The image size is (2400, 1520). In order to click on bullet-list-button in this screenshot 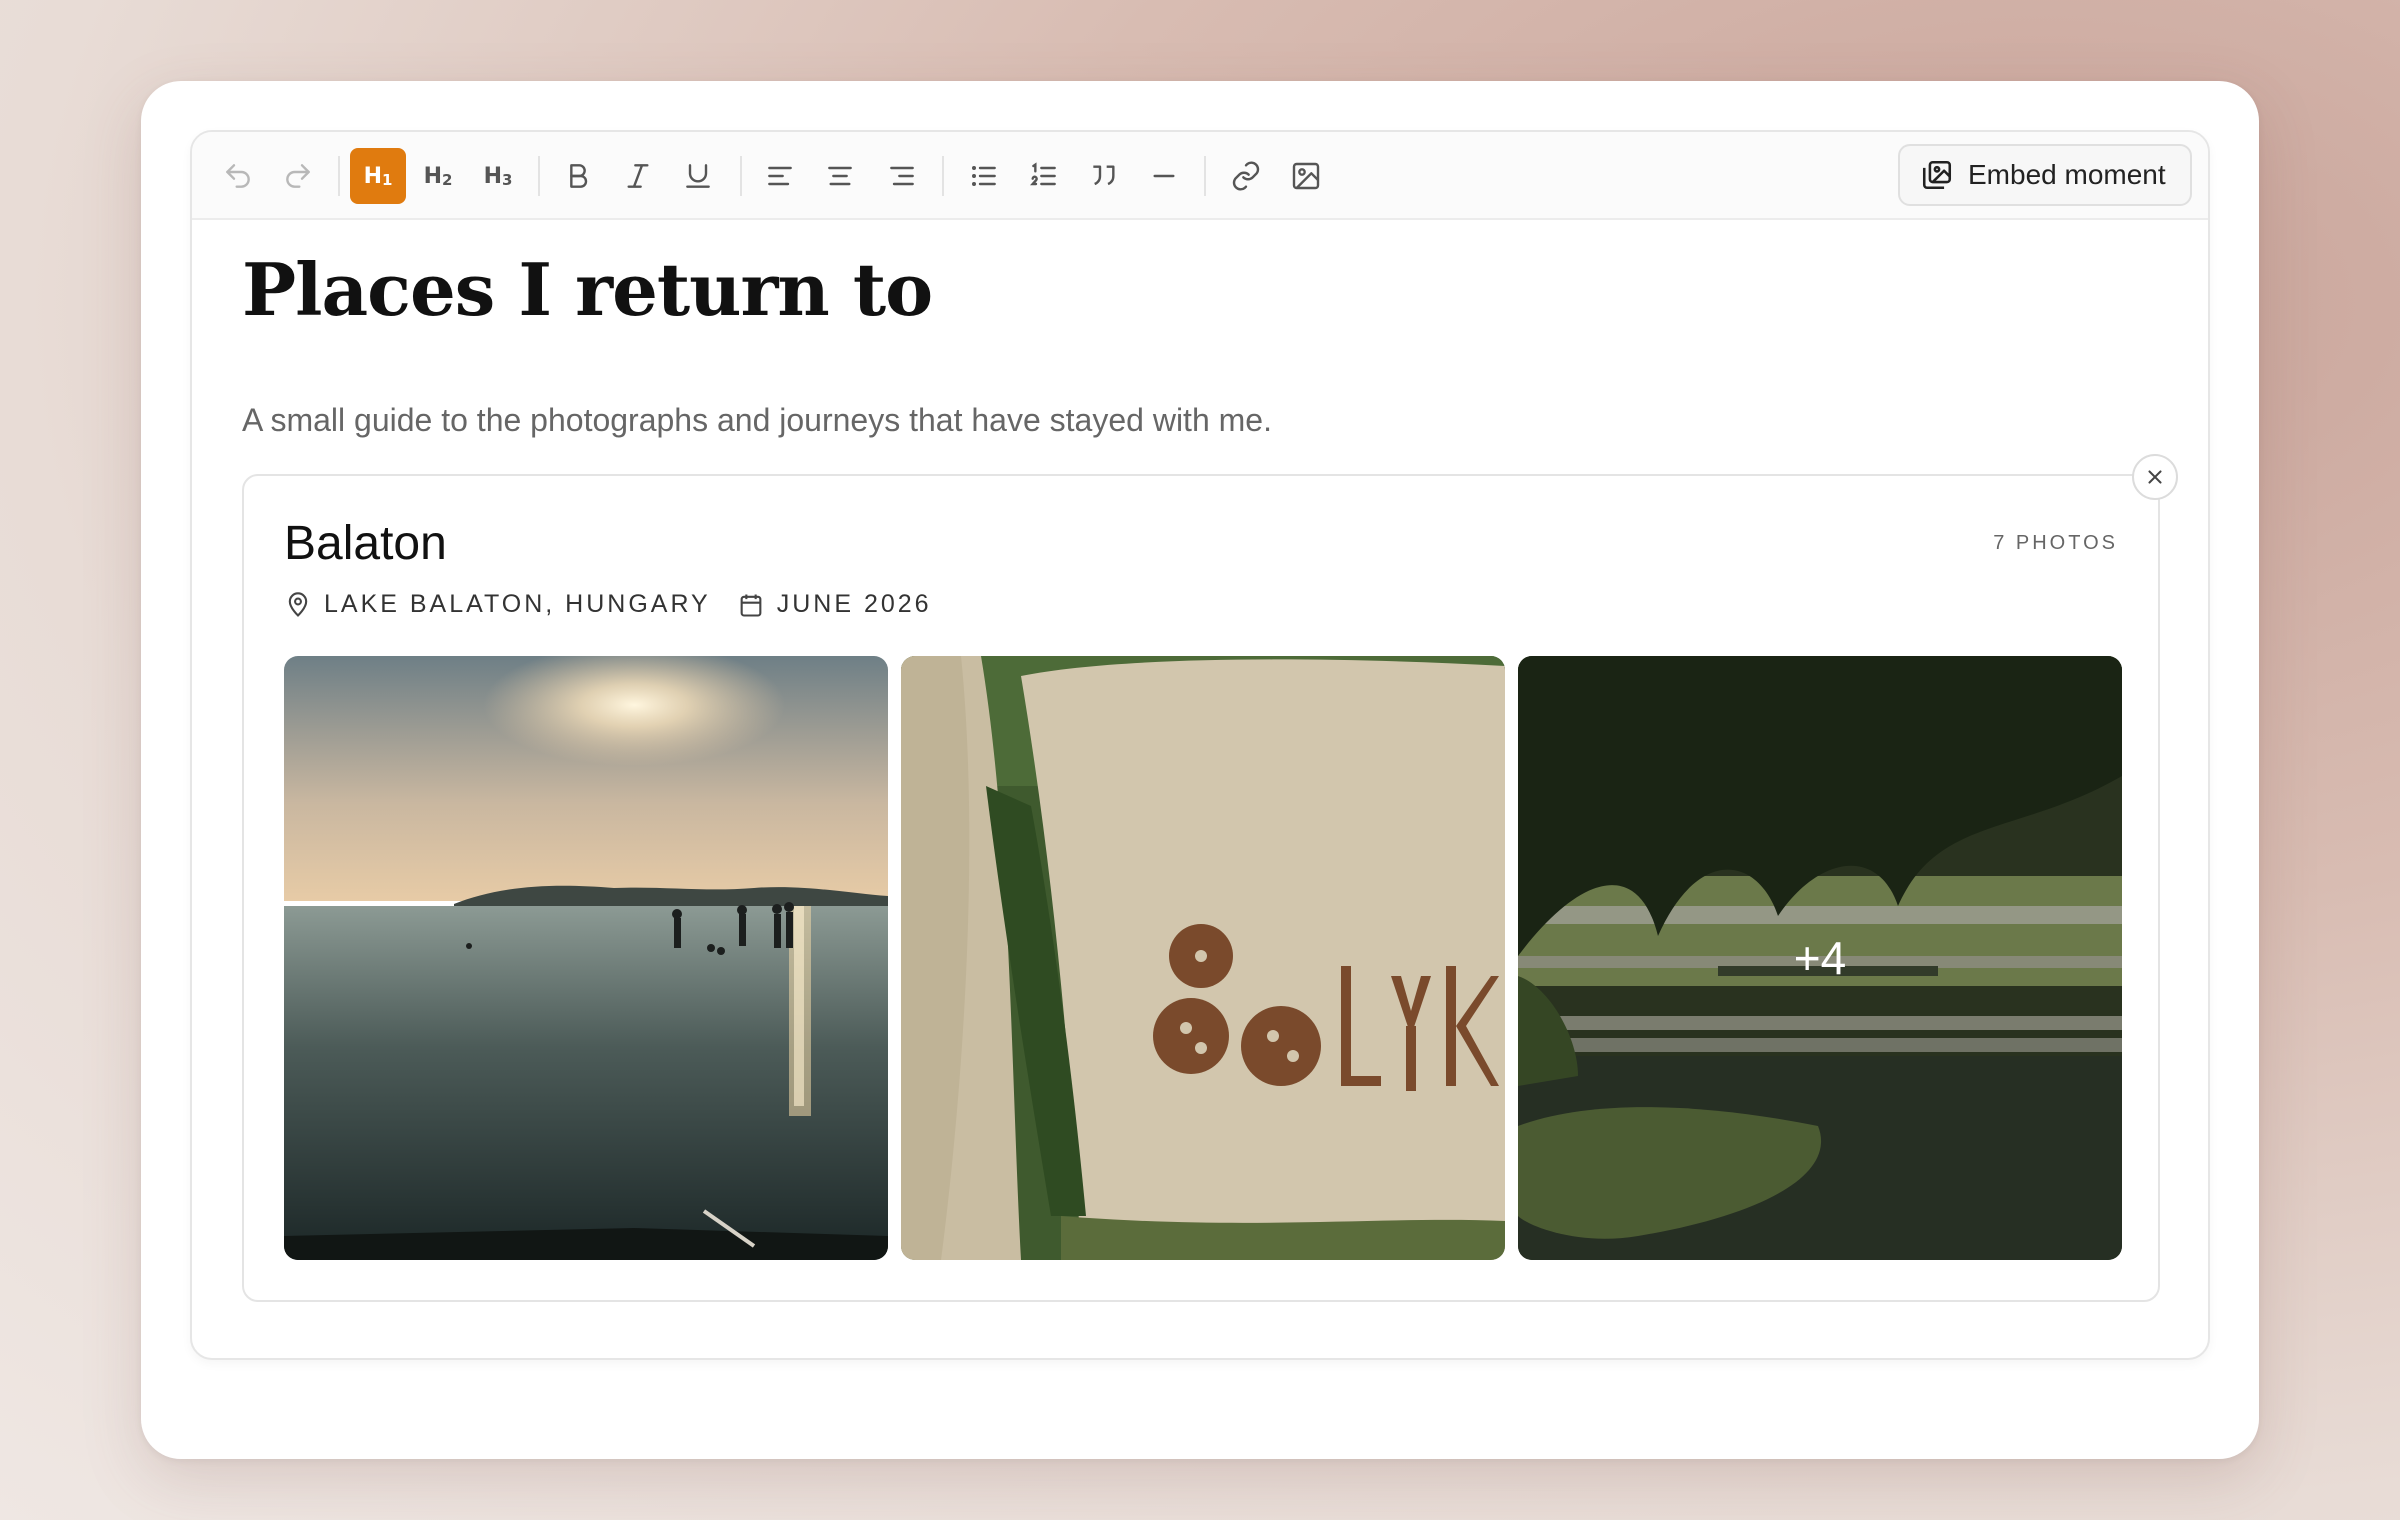, I will do `click(984, 176)`.